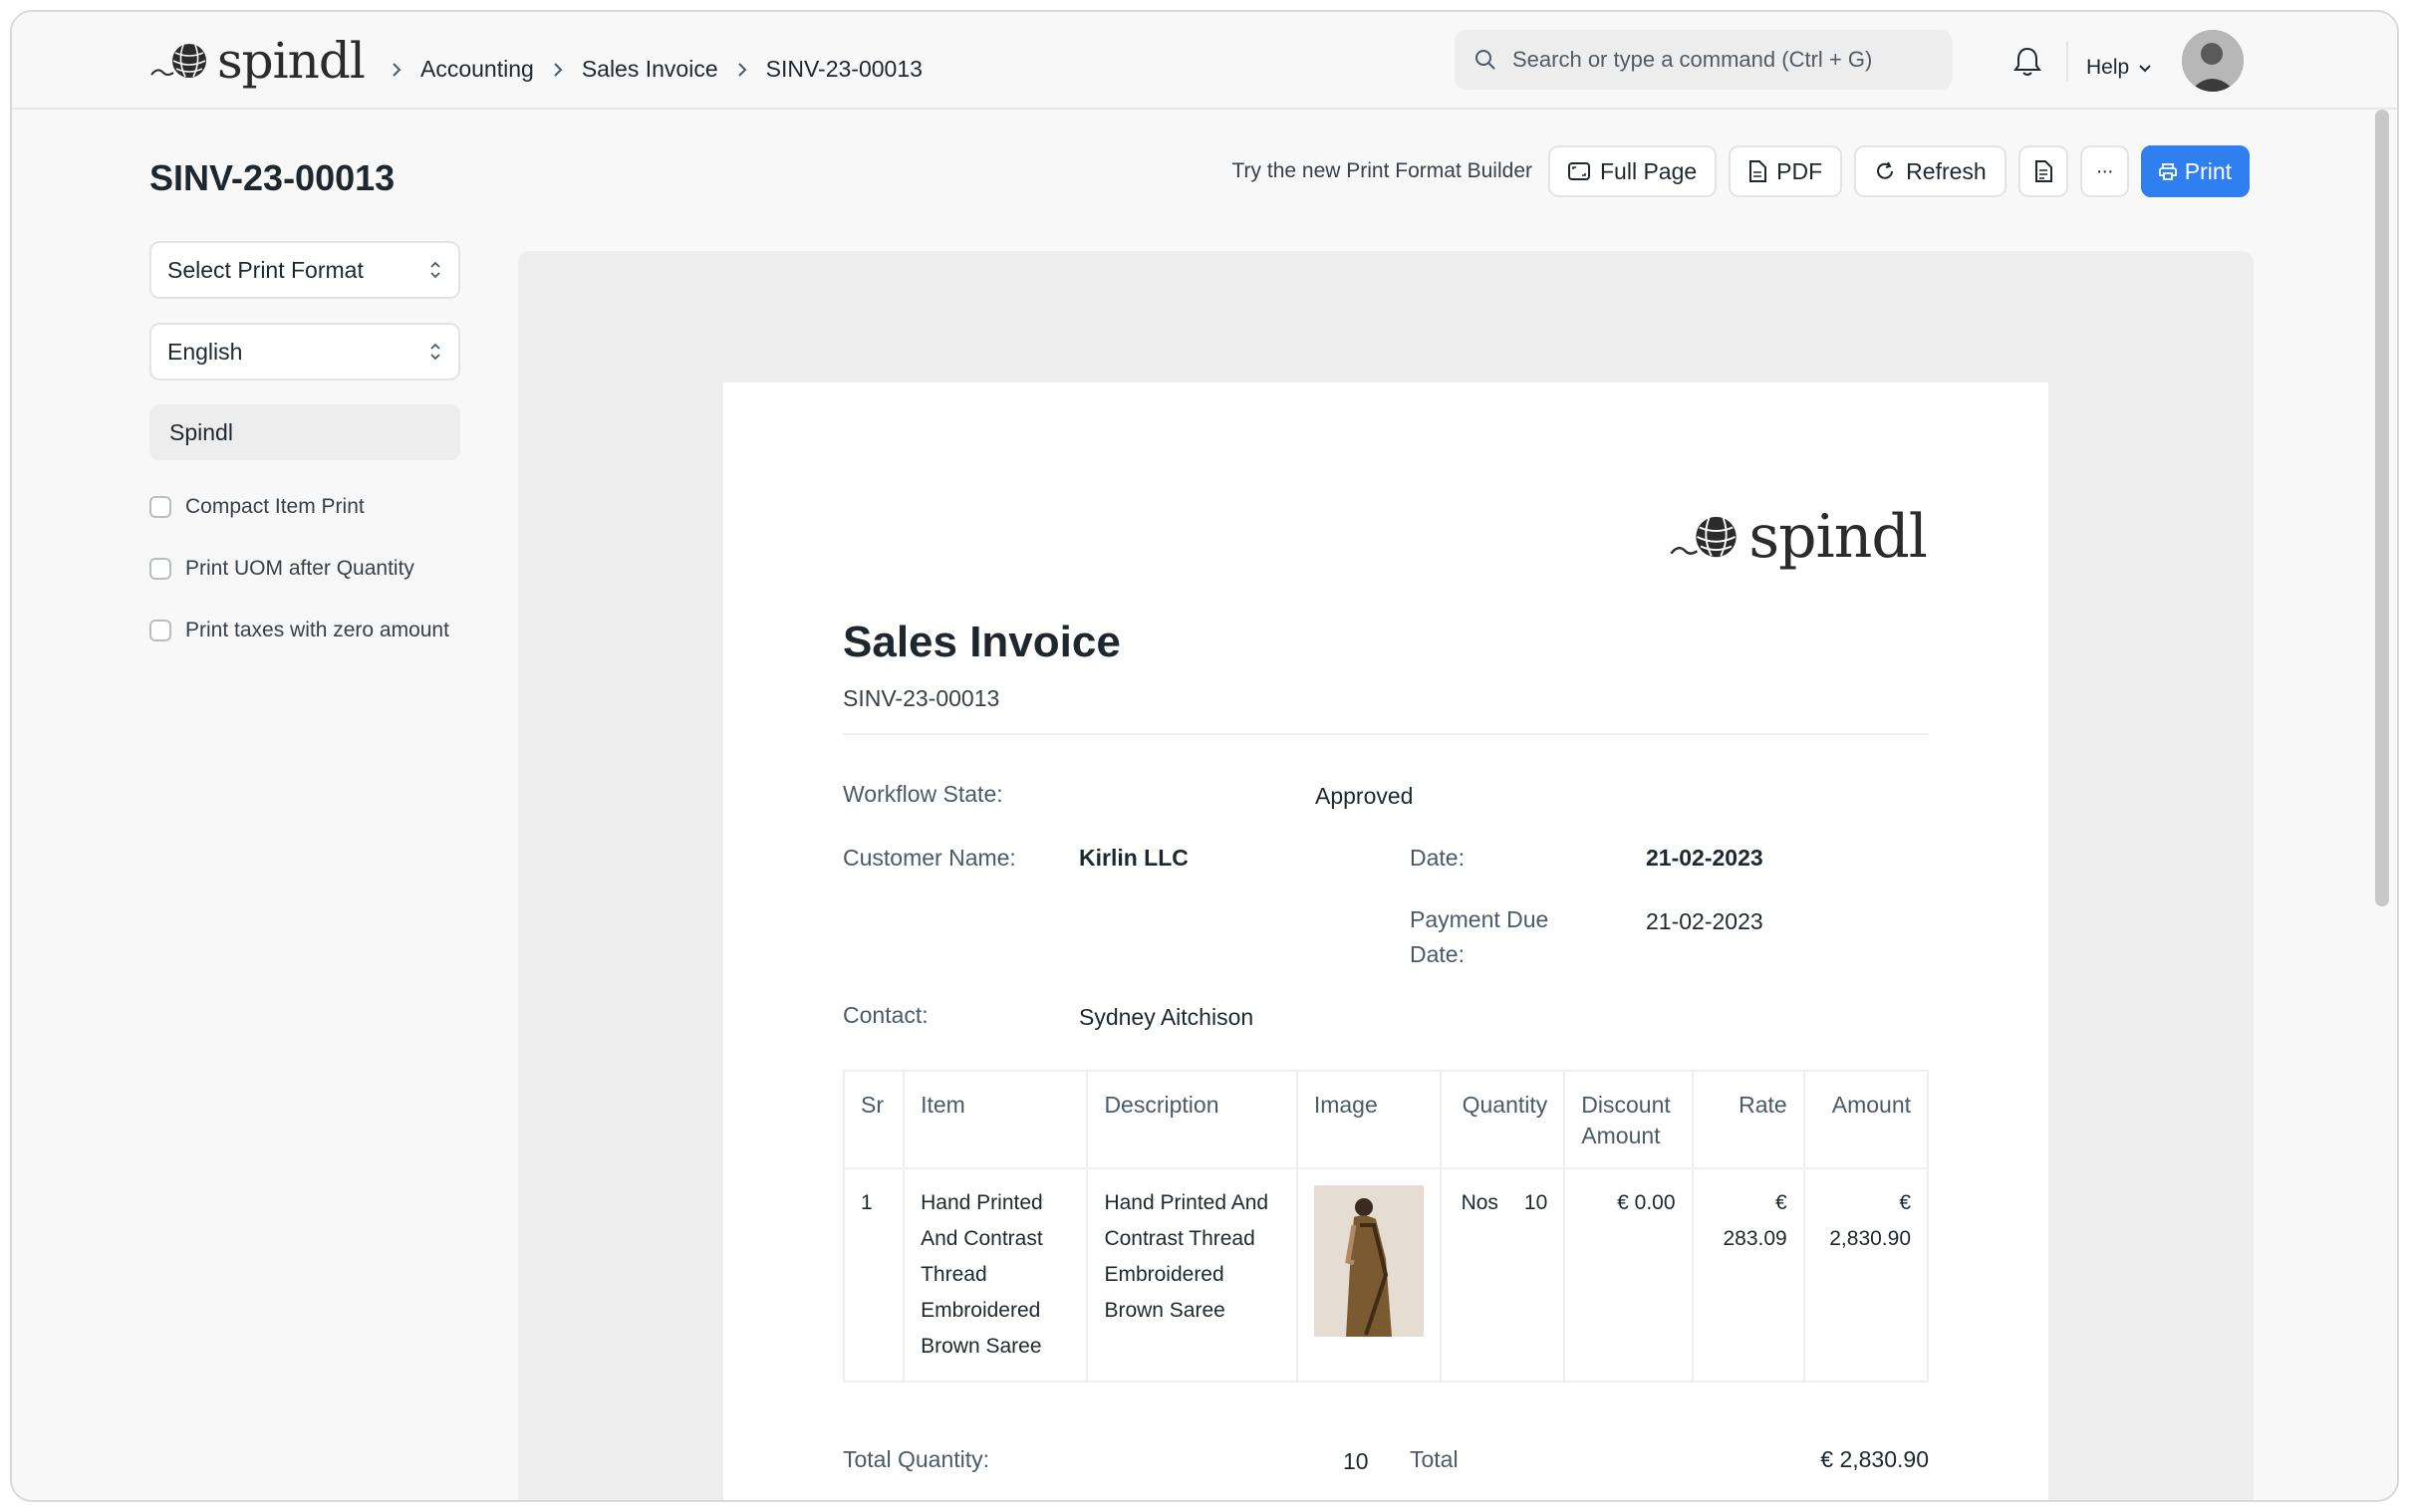 This screenshot has width=2409, height=1512. I want to click on row-discount: € 0.00, so click(1628, 1275).